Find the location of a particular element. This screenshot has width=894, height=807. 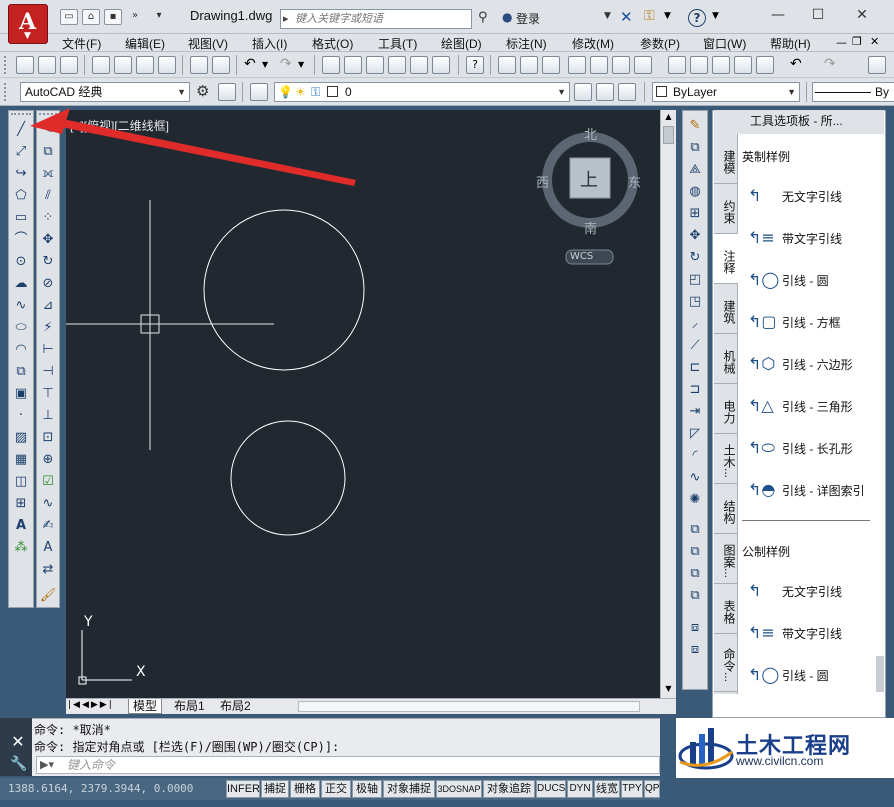

palette-tab-tables: 表格 is located at coordinates (726, 609).